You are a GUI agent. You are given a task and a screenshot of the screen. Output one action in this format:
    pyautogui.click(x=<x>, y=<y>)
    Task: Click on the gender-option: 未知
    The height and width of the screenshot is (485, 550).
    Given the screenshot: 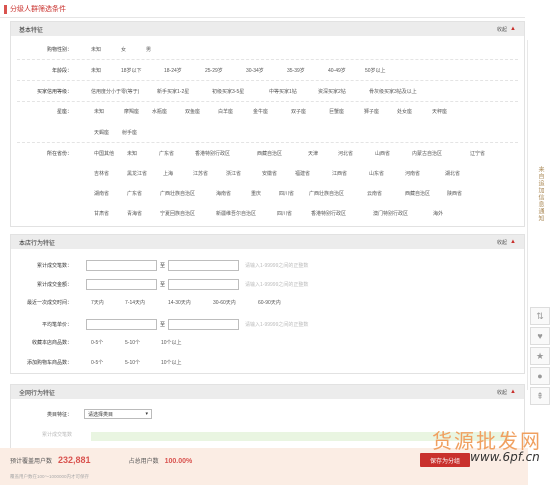 What is the action you would take?
    pyautogui.click(x=106, y=49)
    